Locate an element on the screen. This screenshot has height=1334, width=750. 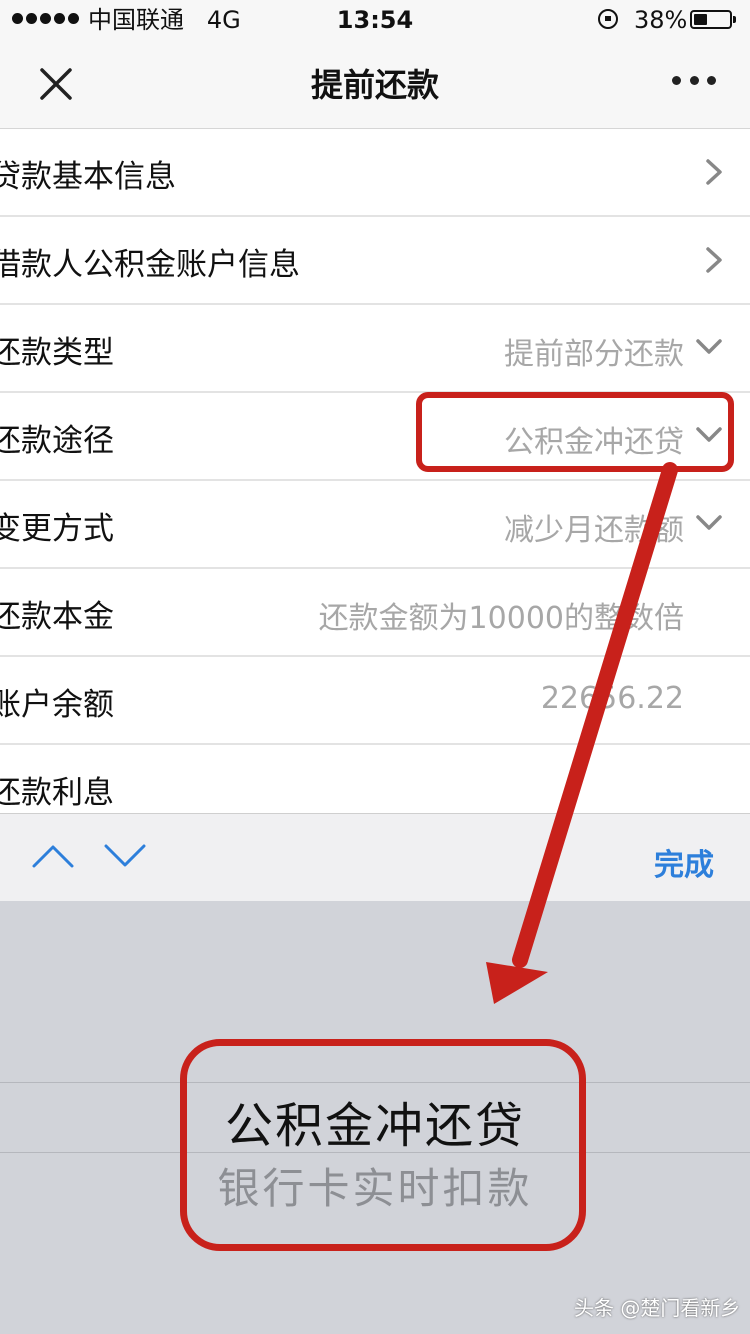
change-method-select: 减少月还款额 is located at coordinates (594, 527).